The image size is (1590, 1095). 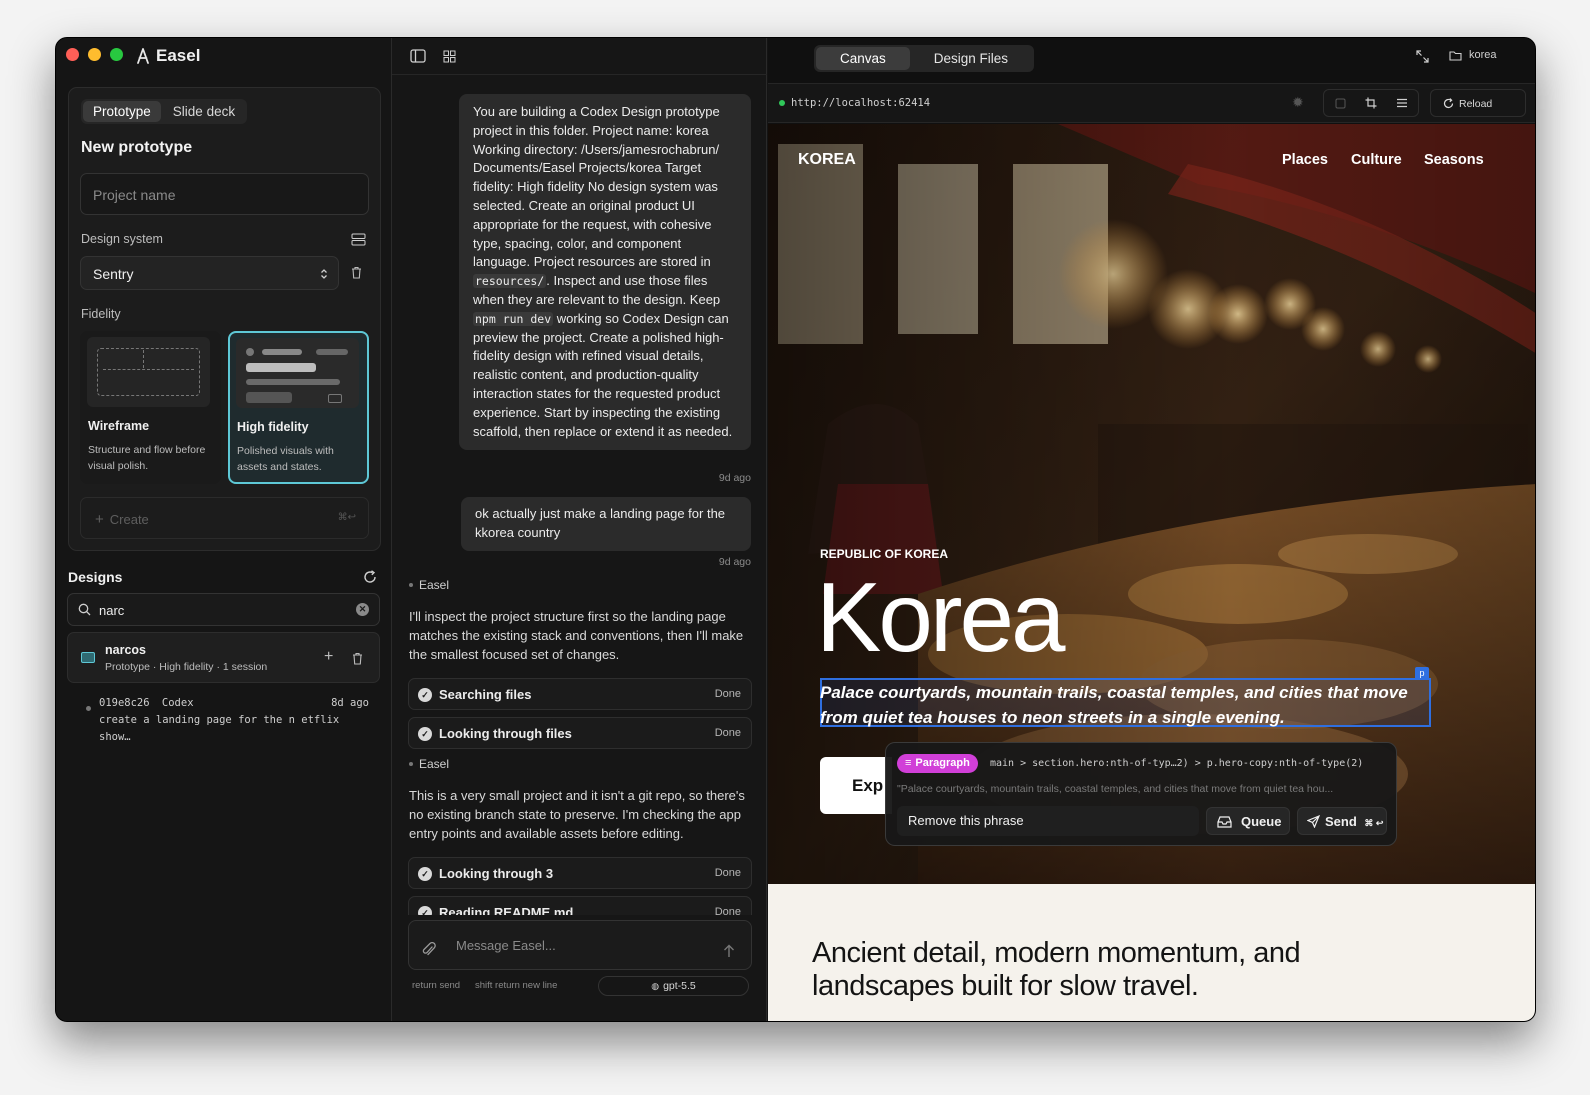 What do you see at coordinates (122, 111) in the screenshot?
I see `tab-prototype: Prototype` at bounding box center [122, 111].